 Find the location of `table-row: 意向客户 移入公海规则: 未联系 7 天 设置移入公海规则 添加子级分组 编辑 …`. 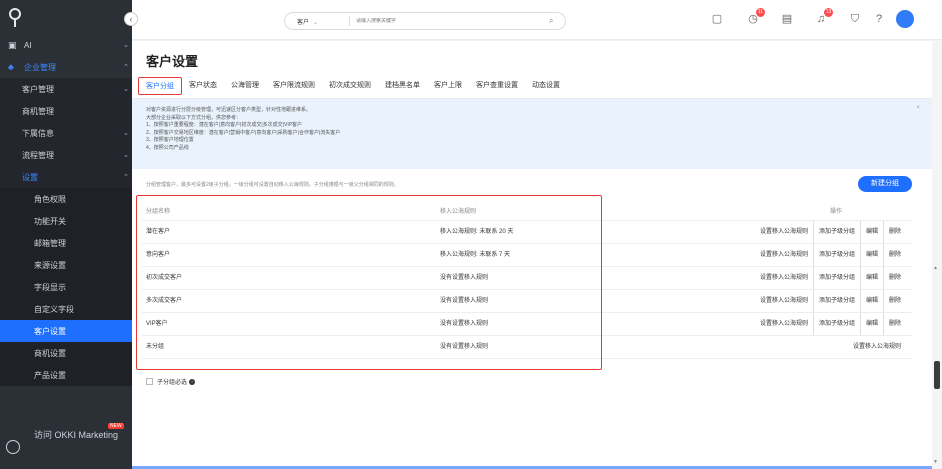

table-row: 意向客户 移入公海规则: 未联系 7 天 设置移入公海规则 添加子级分组 编辑 … is located at coordinates (527, 255).